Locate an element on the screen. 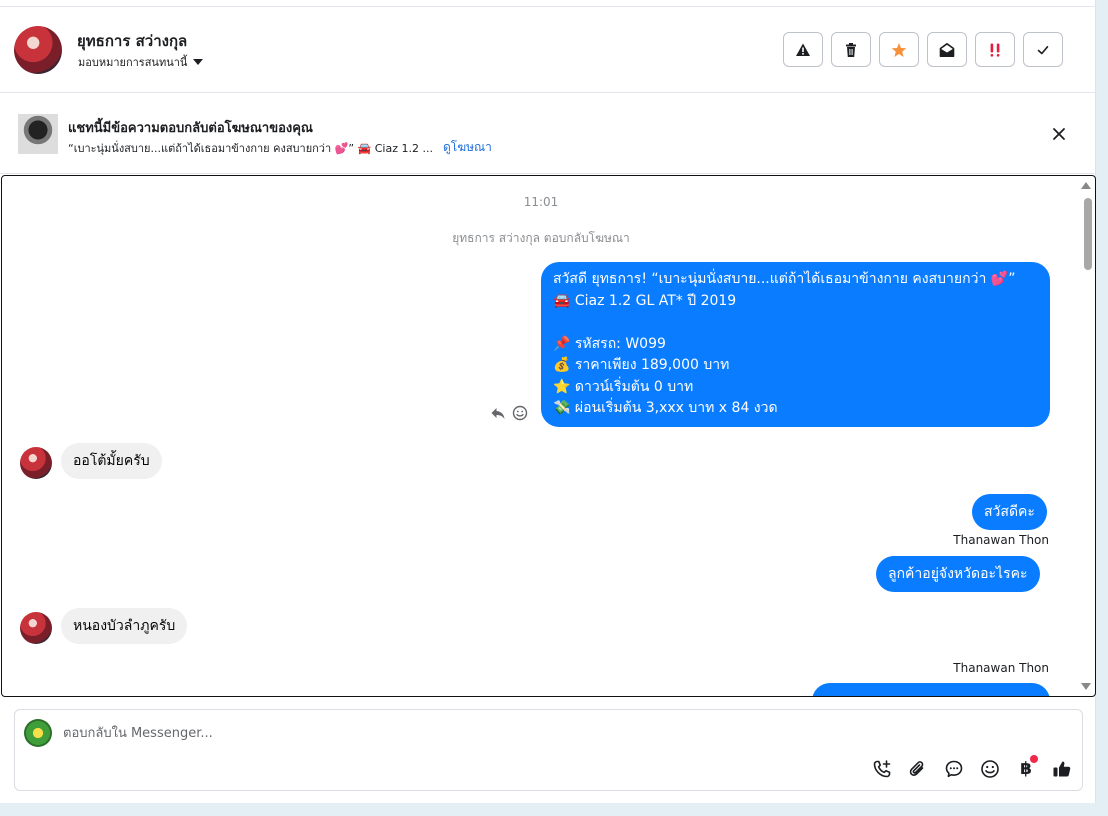 This screenshot has height=816, width=1108. delete-button is located at coordinates (851, 49).